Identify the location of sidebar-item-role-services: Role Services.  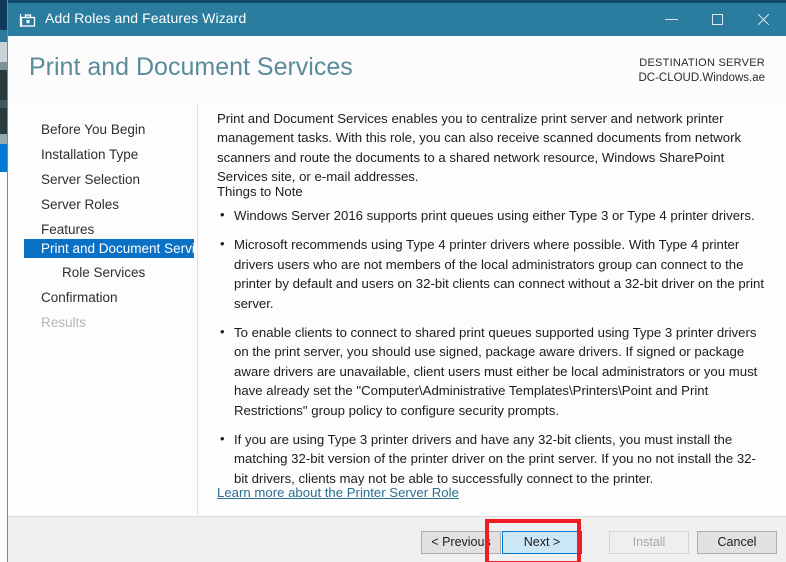
(109, 272).